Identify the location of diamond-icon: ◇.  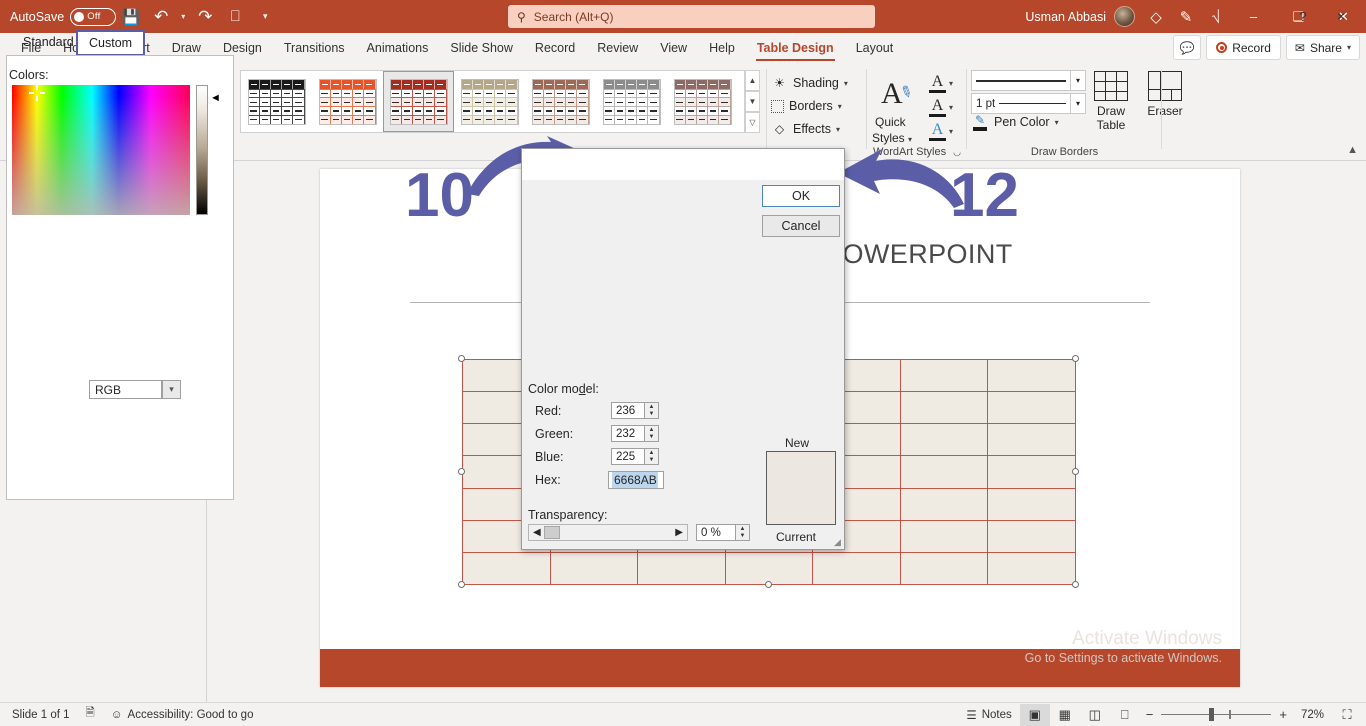
(1156, 17).